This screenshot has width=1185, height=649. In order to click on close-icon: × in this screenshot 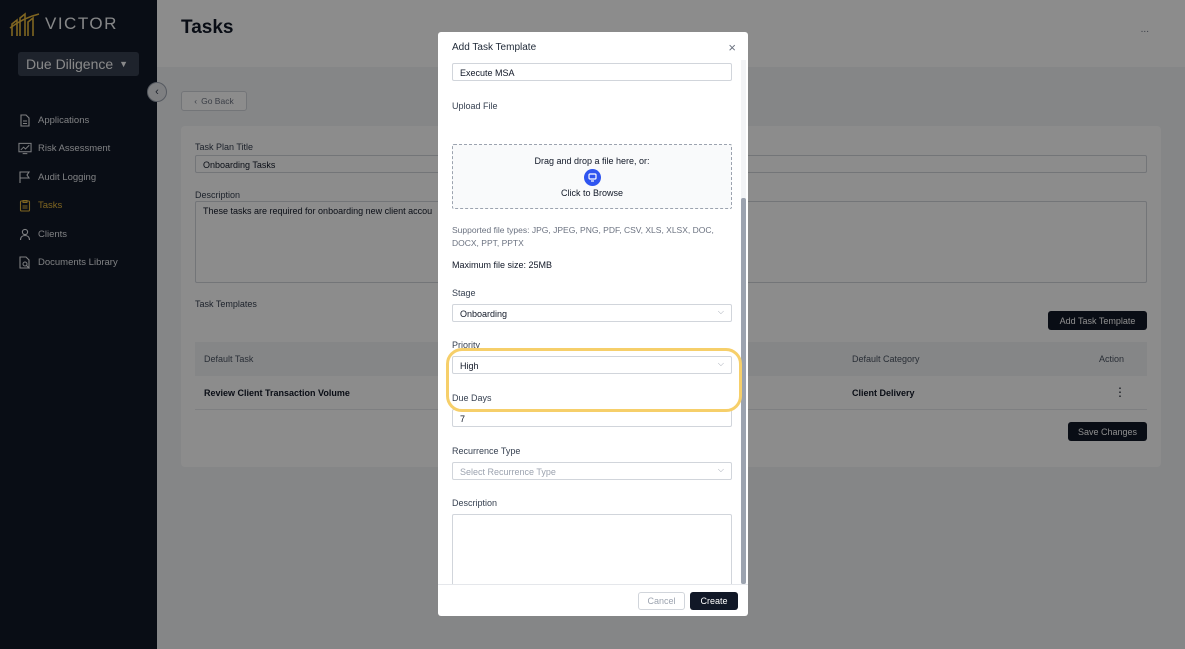, I will do `click(732, 47)`.